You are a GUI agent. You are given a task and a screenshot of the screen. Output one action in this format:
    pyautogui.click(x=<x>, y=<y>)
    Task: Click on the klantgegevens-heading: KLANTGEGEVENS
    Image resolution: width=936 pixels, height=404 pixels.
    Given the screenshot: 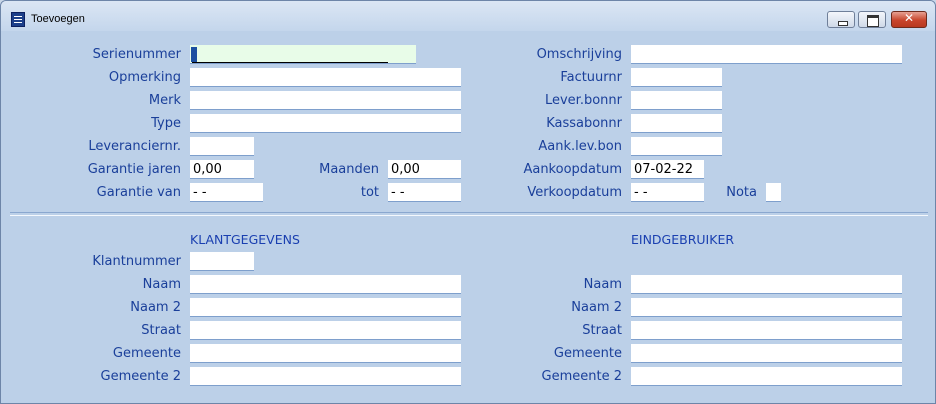 What is the action you would take?
    pyautogui.click(x=245, y=239)
    